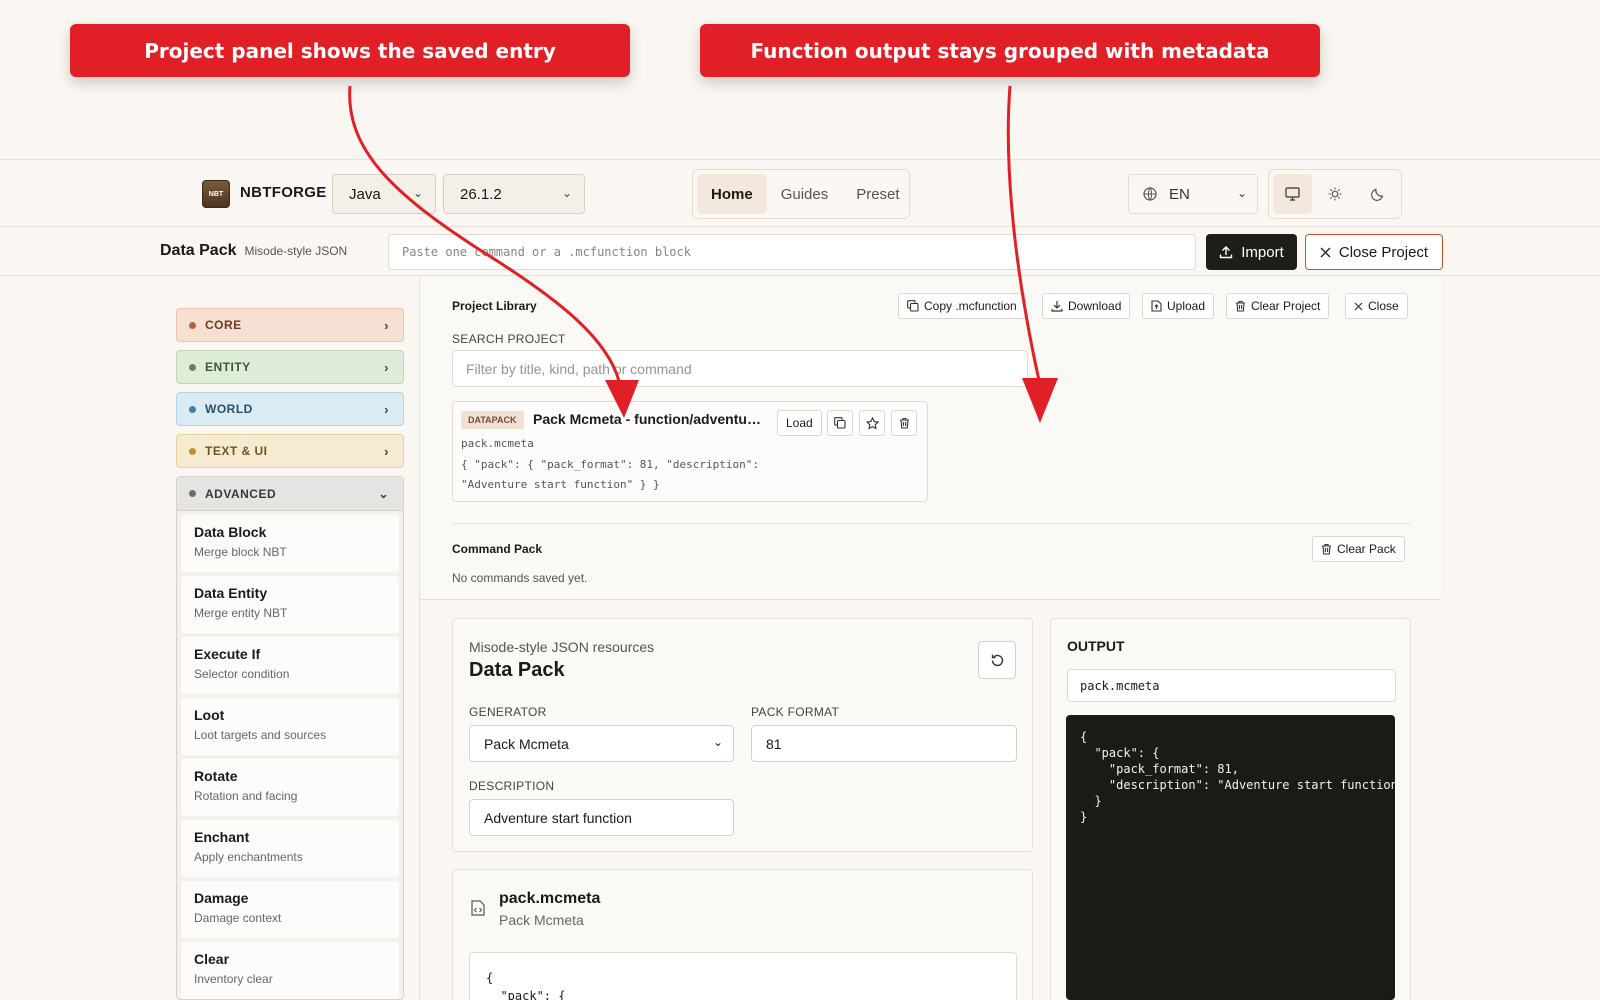  What do you see at coordinates (1193, 194) in the screenshot?
I see `language-select: EN ⌄` at bounding box center [1193, 194].